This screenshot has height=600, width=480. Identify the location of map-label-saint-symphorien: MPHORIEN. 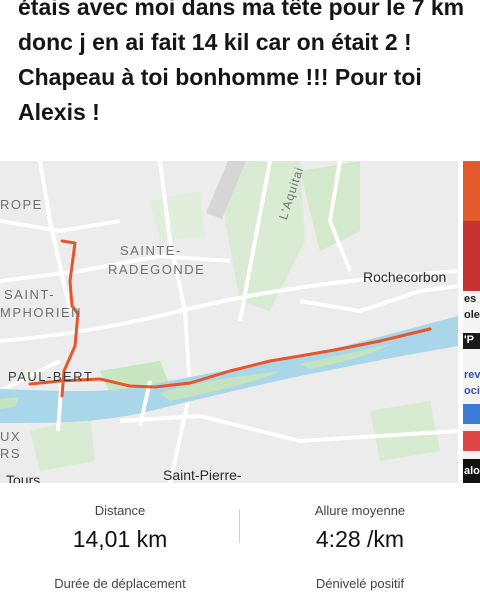
(41, 312).